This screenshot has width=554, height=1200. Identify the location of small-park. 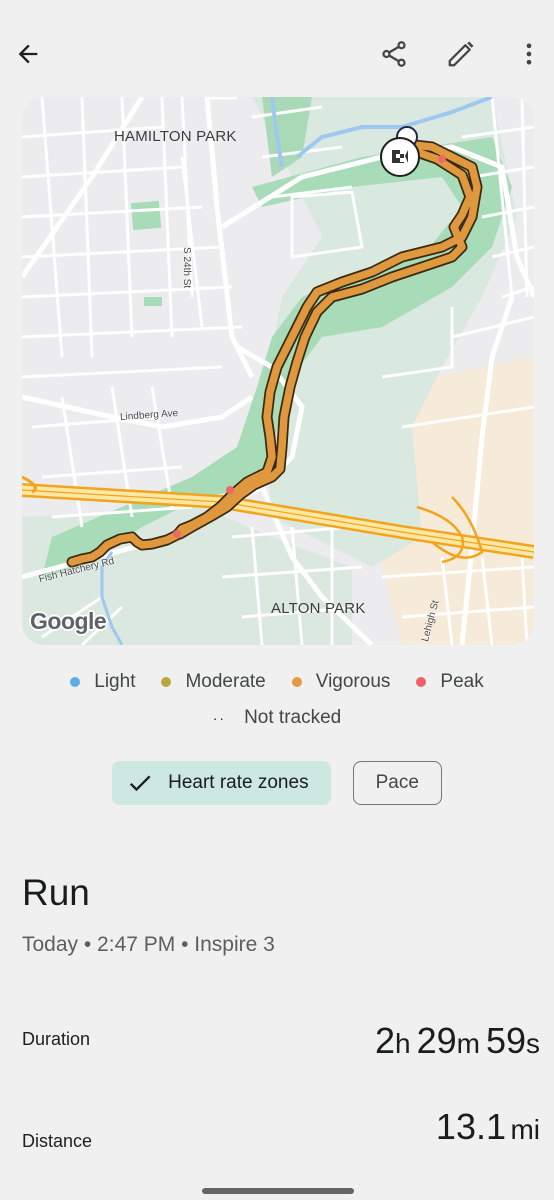
(146, 215).